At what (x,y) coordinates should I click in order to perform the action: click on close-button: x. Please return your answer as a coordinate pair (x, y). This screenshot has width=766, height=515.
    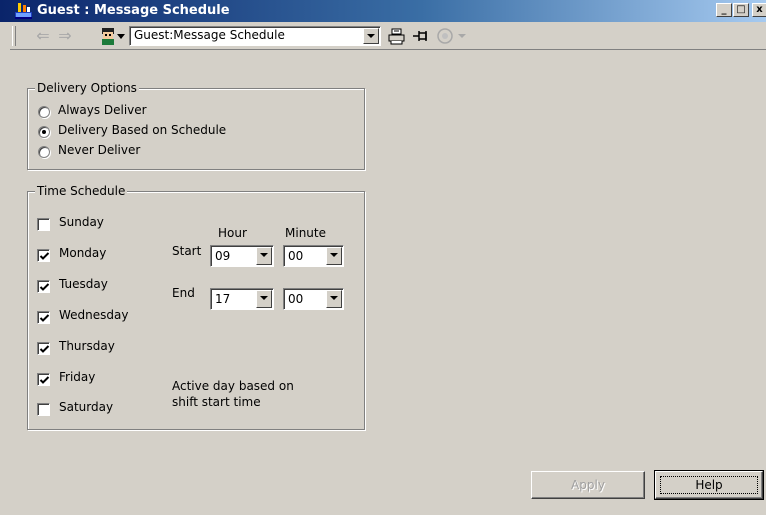
    Looking at the image, I should click on (759, 10).